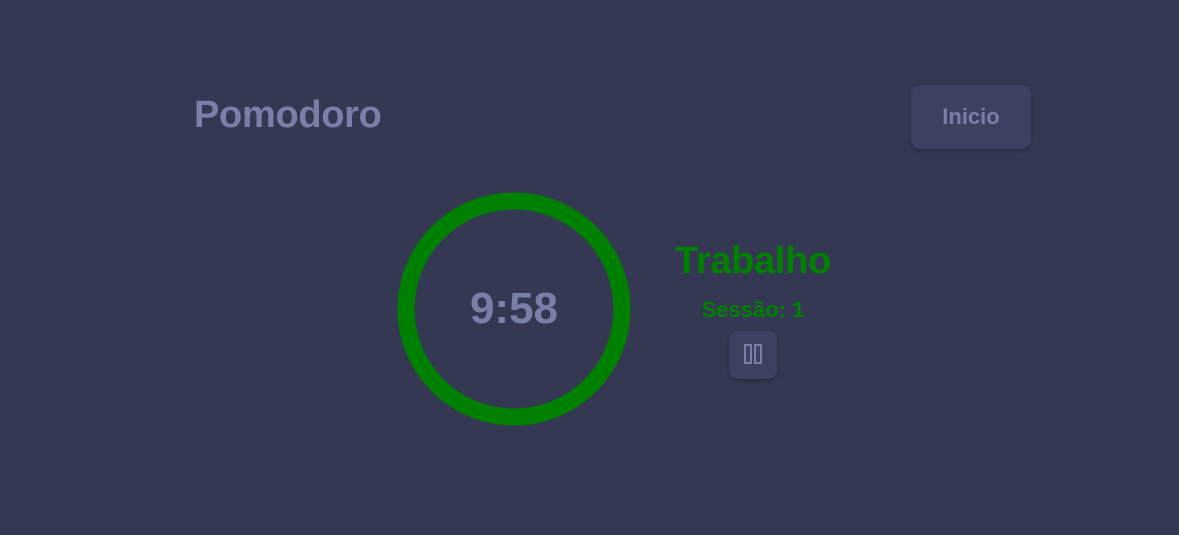  I want to click on session-counter: Sessão: 1, so click(753, 309).